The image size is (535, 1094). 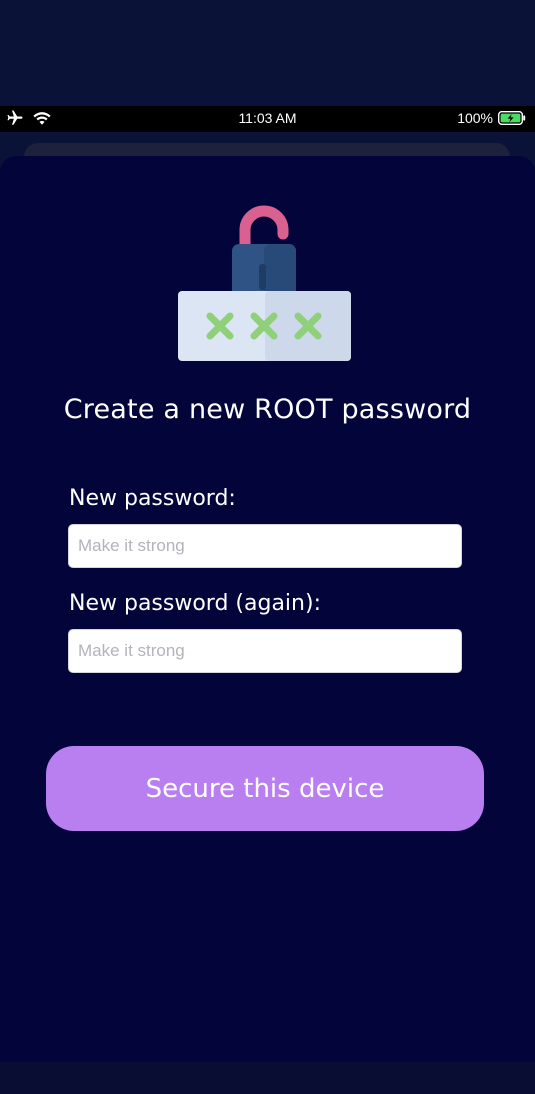 What do you see at coordinates (265, 546) in the screenshot?
I see `new-password-field` at bounding box center [265, 546].